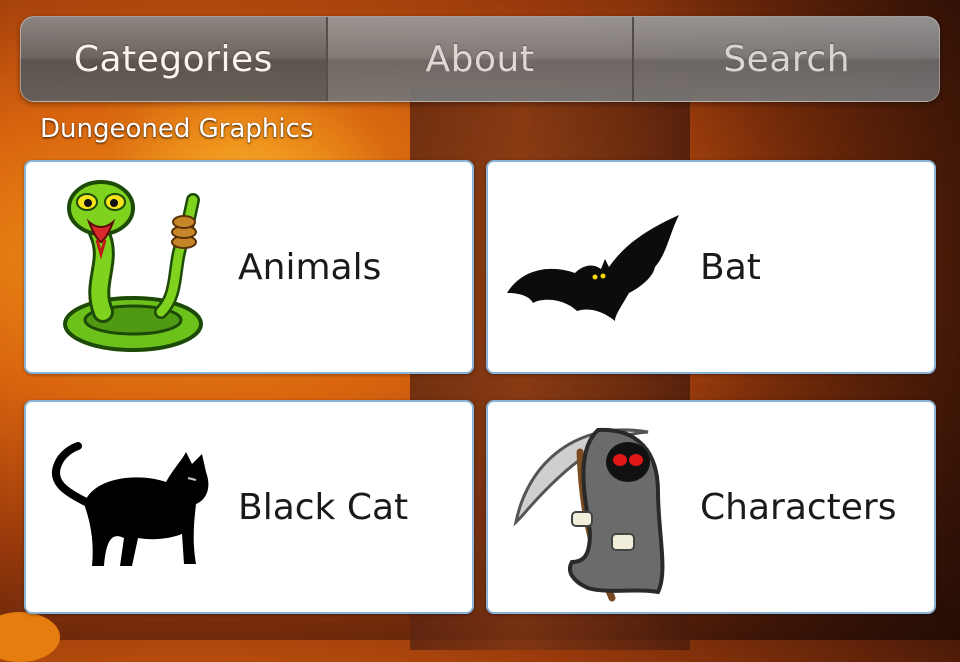 This screenshot has height=662, width=960. I want to click on category-label: Black Cat, so click(323, 507).